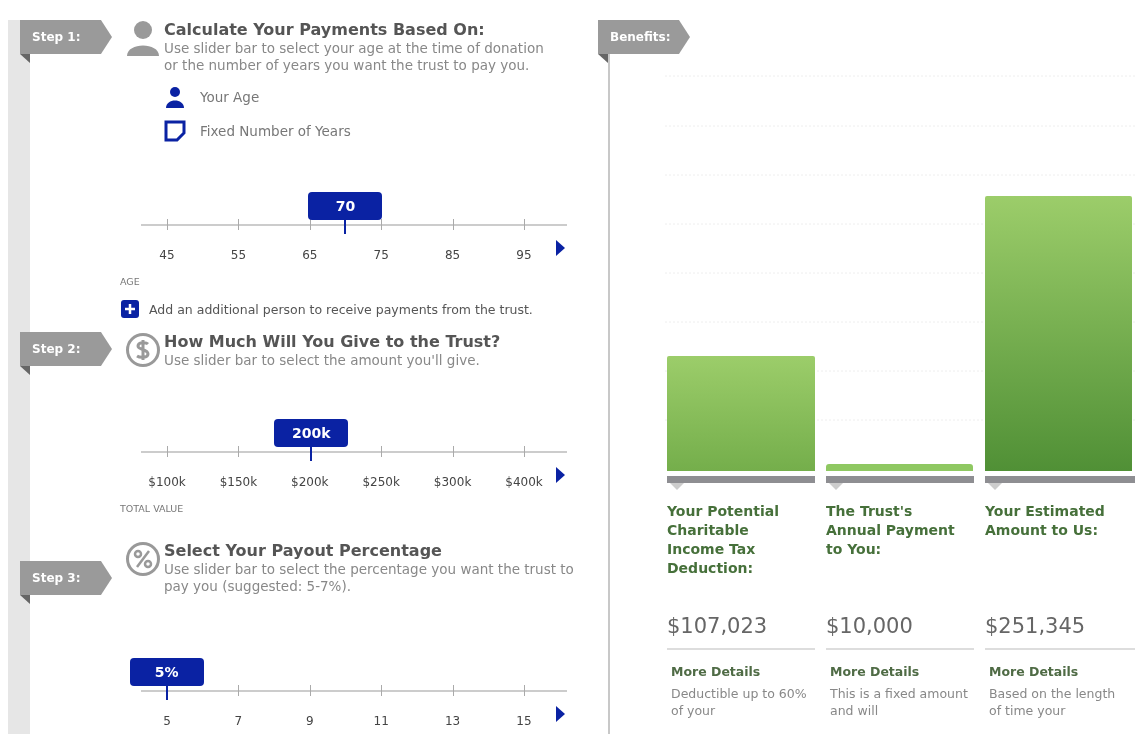 The image size is (1144, 734). I want to click on tick-label: 15, so click(524, 721).